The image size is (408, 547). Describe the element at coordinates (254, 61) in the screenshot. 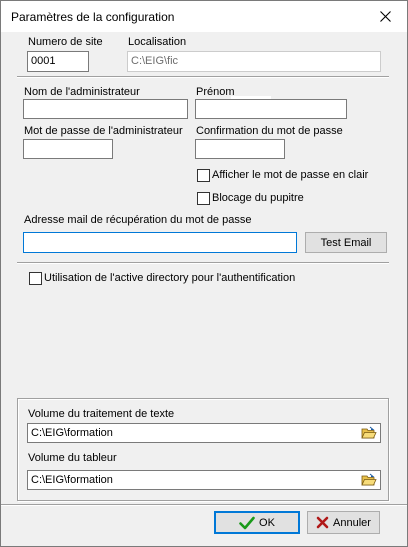

I see `location-field: C:\EIG\fic` at that location.